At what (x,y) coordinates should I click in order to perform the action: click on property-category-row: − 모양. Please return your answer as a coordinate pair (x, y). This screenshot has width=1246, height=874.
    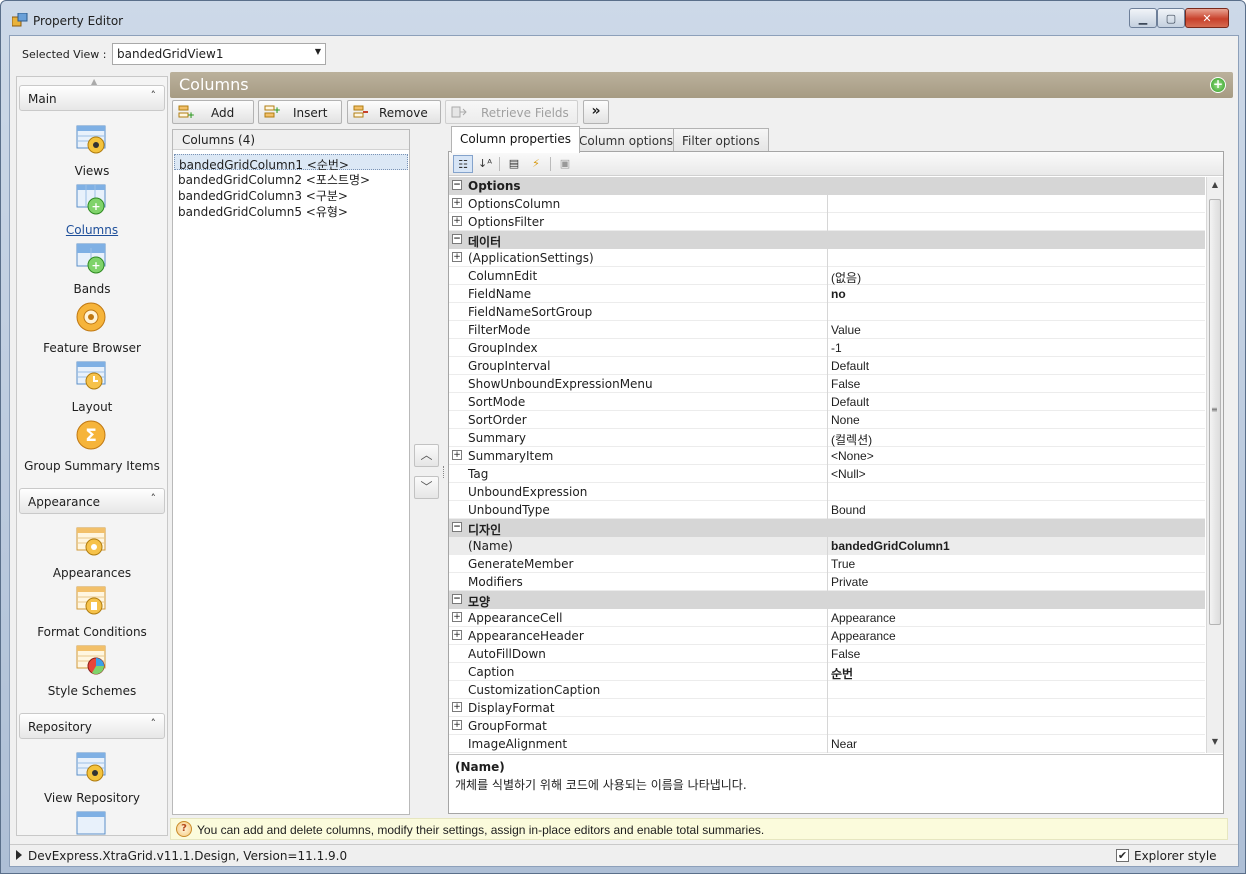
    Looking at the image, I should click on (827, 600).